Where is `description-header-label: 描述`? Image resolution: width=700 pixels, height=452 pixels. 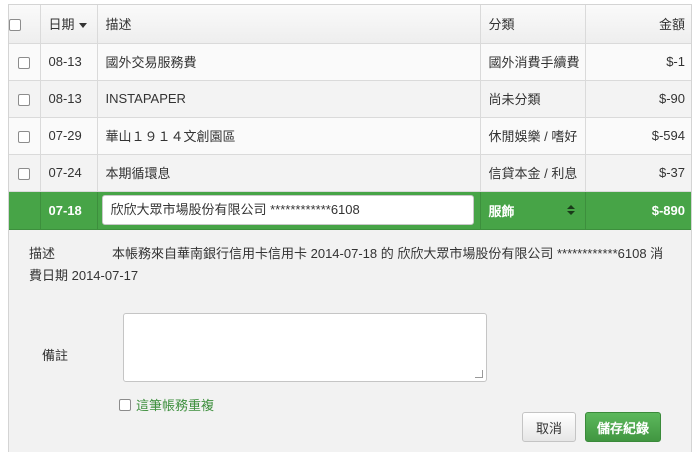
description-header-label: 描述 is located at coordinates (118, 25).